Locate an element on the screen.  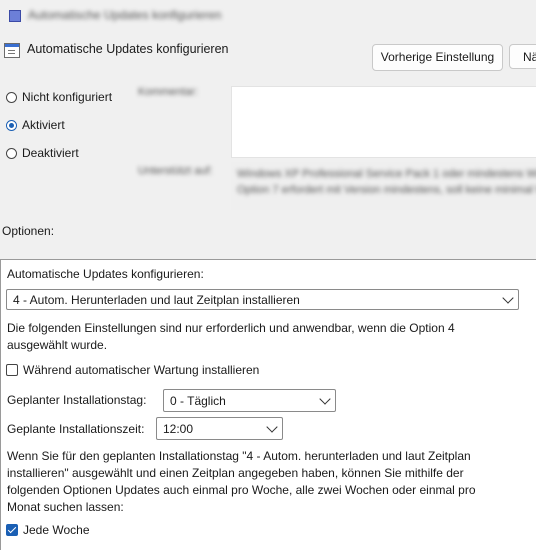
next-setting-button: Nä is located at coordinates (522, 56).